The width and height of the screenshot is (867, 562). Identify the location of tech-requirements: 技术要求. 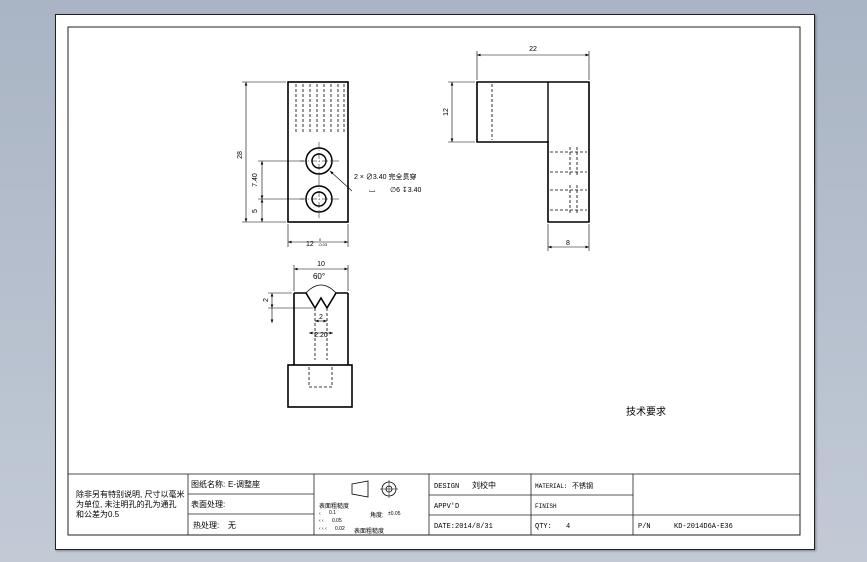
(646, 411).